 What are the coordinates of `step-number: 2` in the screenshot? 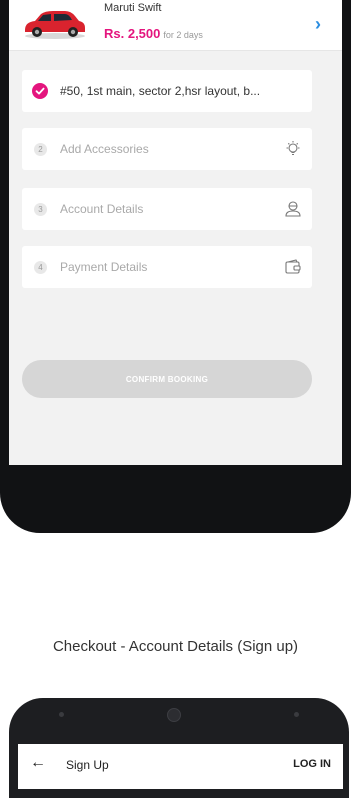 It's located at (40, 149).